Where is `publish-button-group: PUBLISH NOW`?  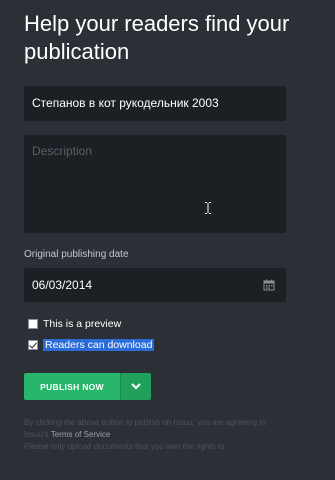 publish-button-group: PUBLISH NOW is located at coordinates (87, 386).